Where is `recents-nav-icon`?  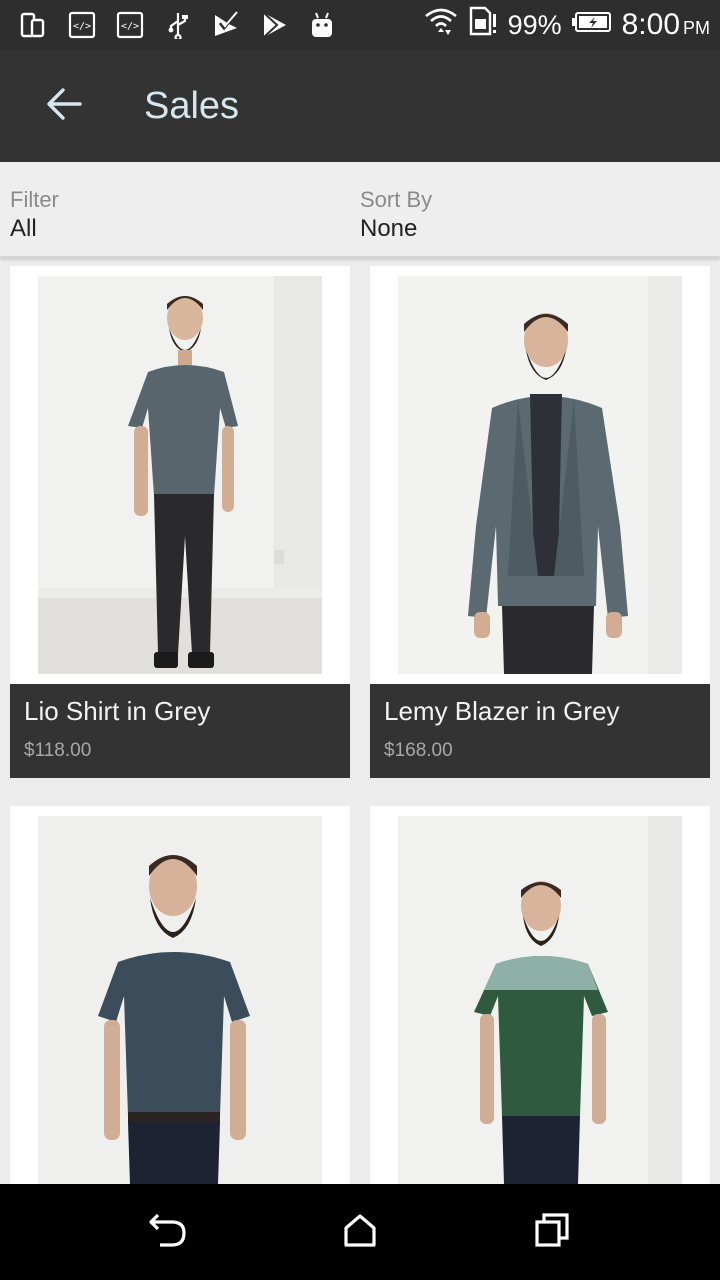 recents-nav-icon is located at coordinates (552, 1232).